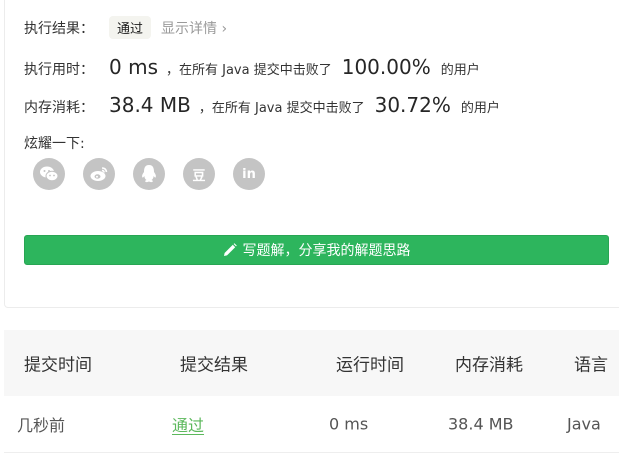 This screenshot has width=619, height=453. What do you see at coordinates (133, 67) in the screenshot?
I see `runtime-value: 0 ms` at bounding box center [133, 67].